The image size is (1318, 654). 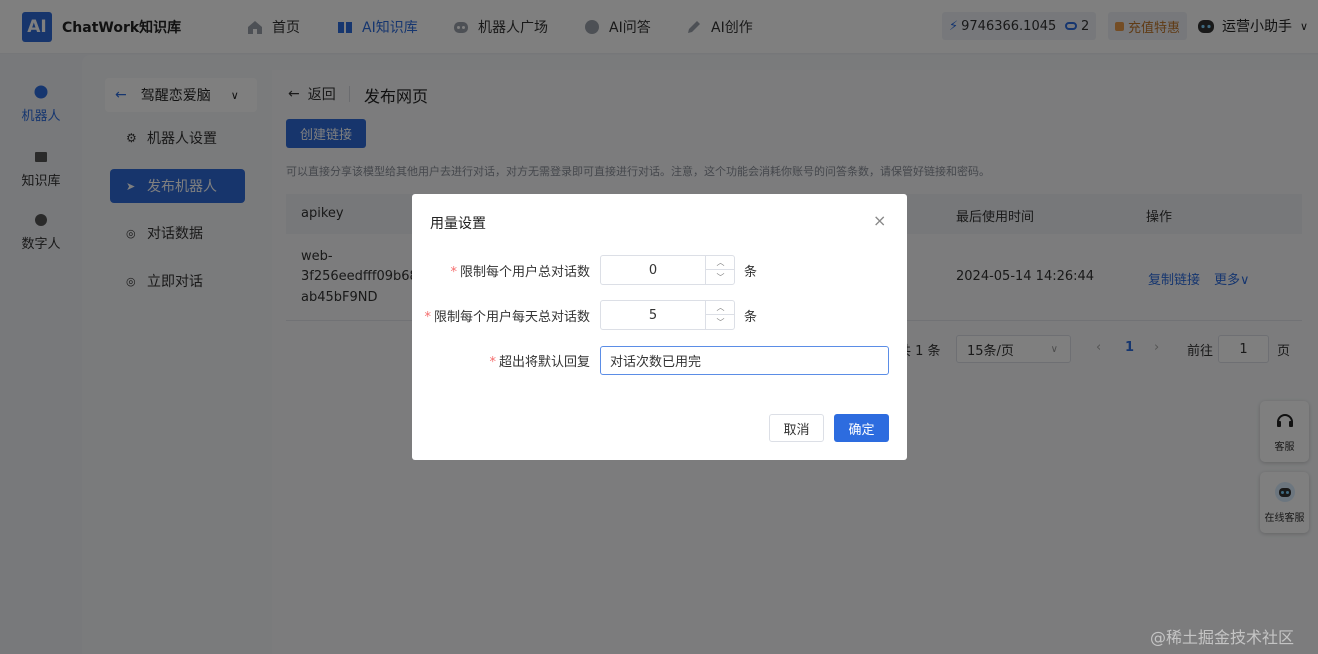 What do you see at coordinates (1222, 637) in the screenshot?
I see `watermark: @稀土掘金技术社区` at bounding box center [1222, 637].